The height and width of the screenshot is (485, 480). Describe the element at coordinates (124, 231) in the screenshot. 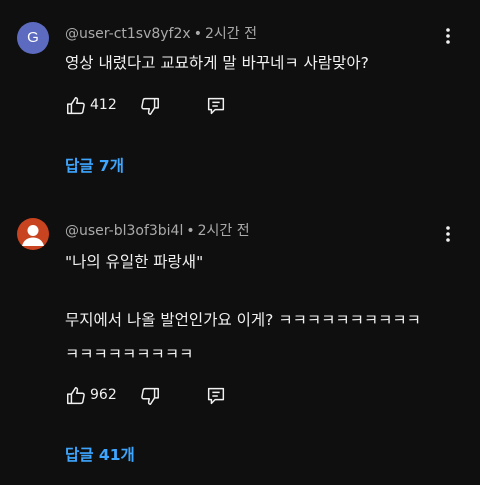

I see `comment-author: @user-bl3of3bi4l` at that location.